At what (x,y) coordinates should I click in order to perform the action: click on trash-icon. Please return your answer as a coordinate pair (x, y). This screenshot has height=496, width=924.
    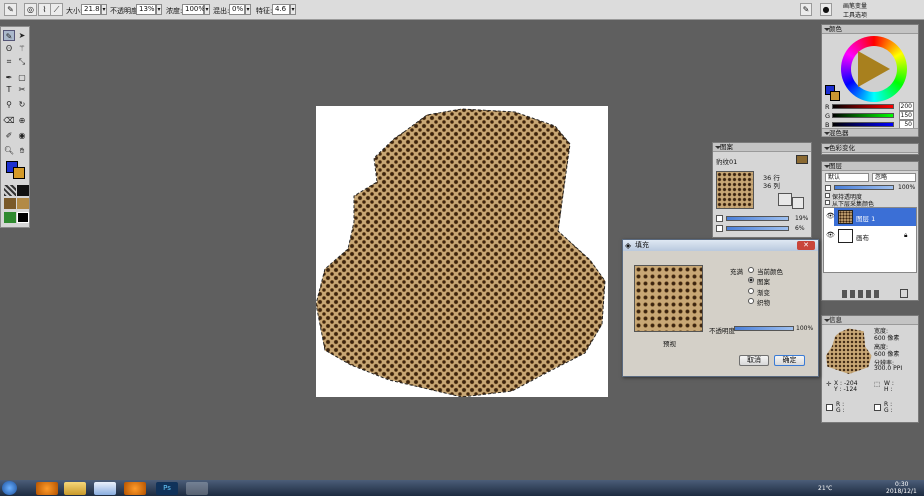
    Looking at the image, I should click on (904, 293).